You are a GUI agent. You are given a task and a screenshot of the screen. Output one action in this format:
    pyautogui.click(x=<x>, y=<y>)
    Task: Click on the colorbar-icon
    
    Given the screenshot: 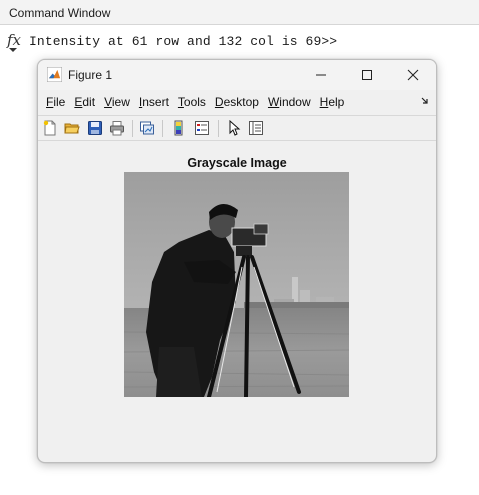 What is the action you would take?
    pyautogui.click(x=179, y=128)
    